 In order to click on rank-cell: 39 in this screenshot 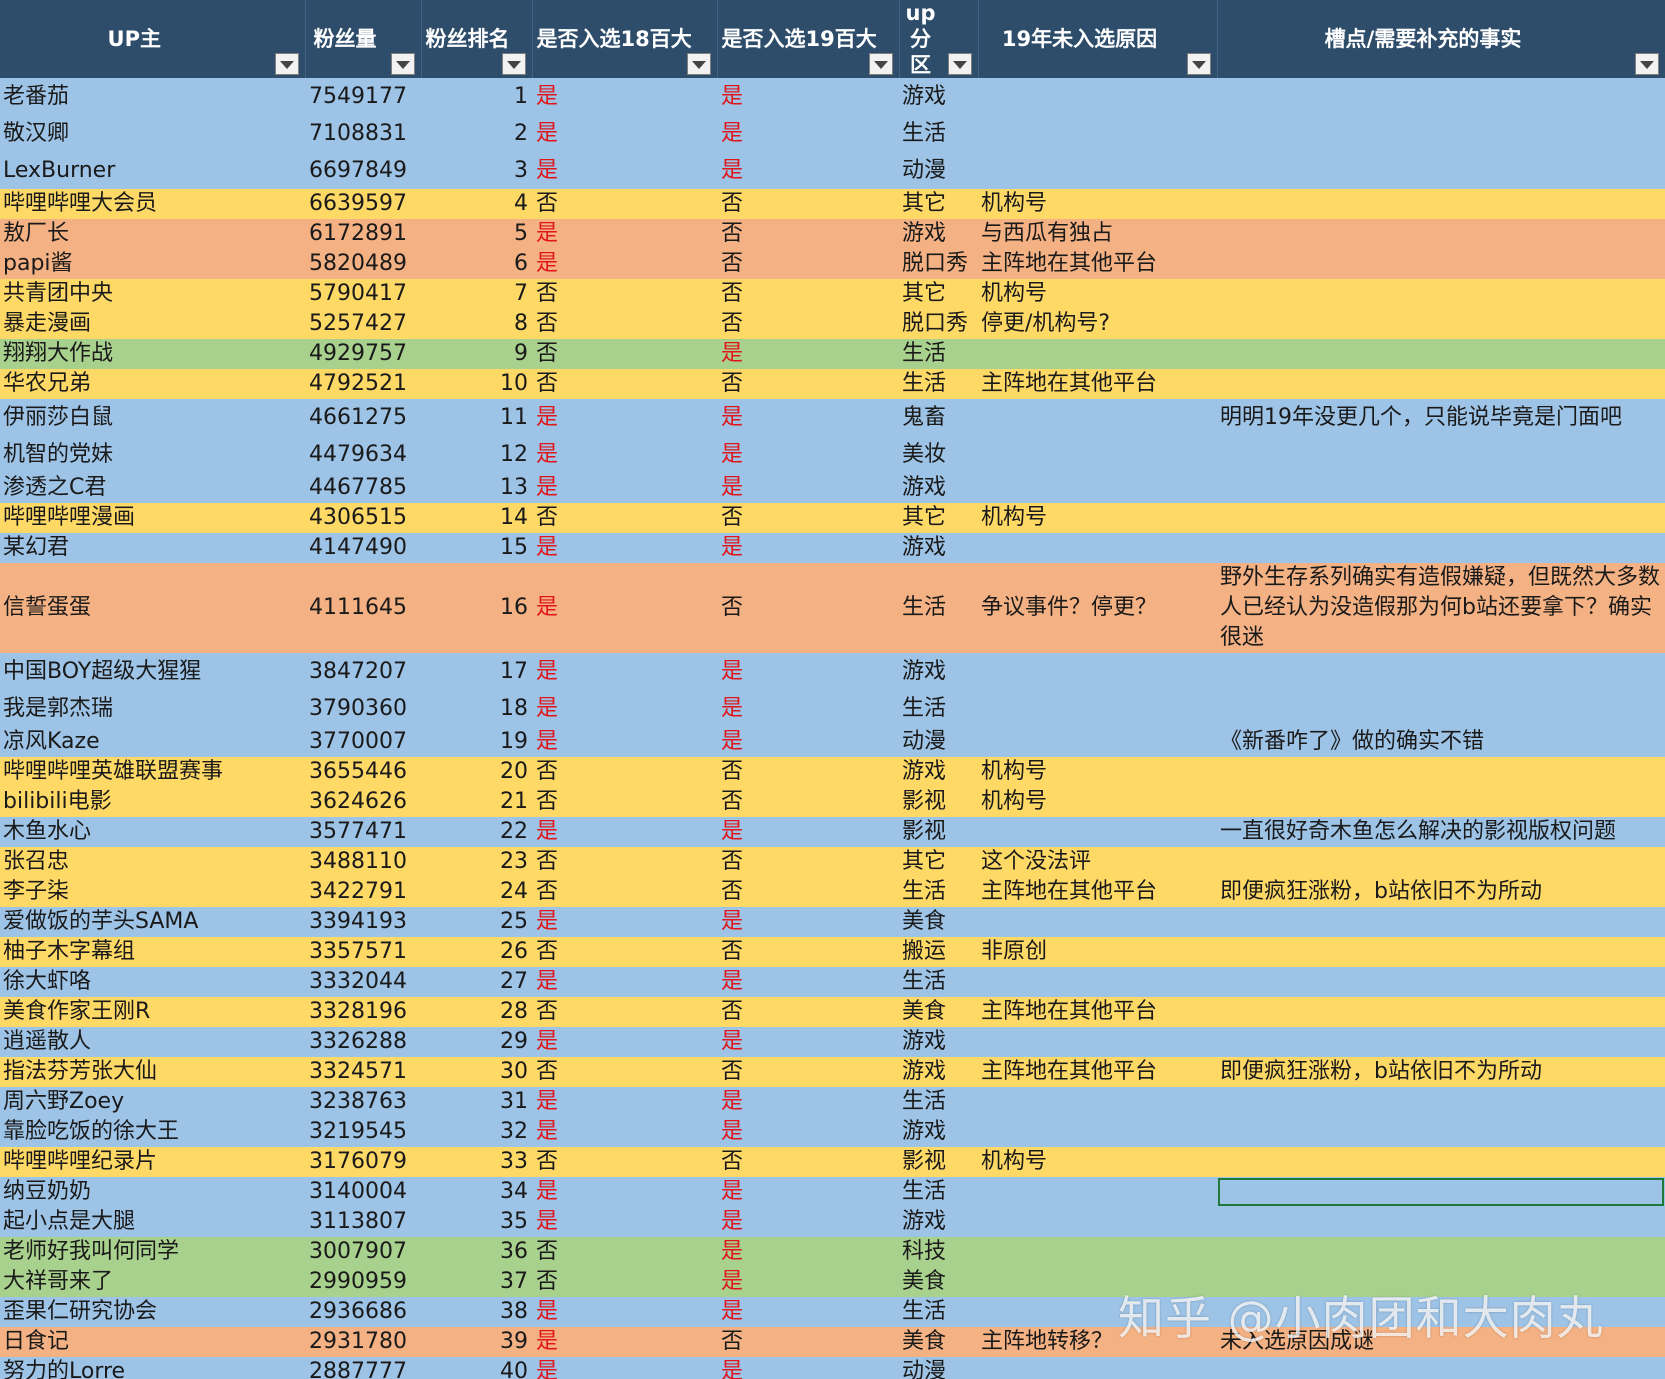, I will do `click(476, 1342)`.